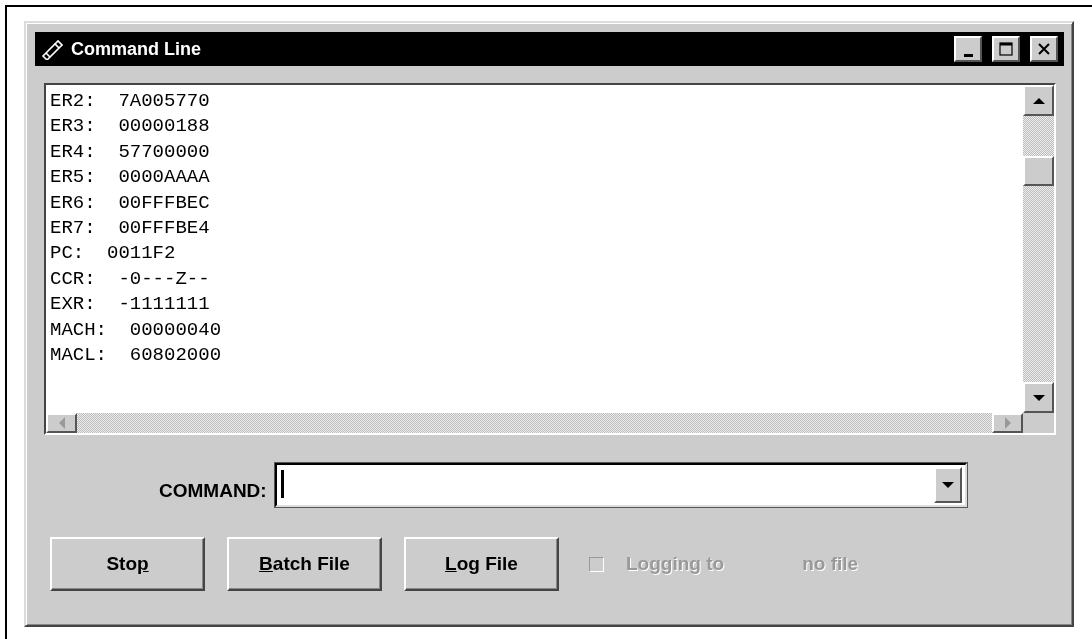 This screenshot has width=1092, height=639. What do you see at coordinates (130, 203) in the screenshot?
I see `output-line: ER6: 00FFFBEC` at bounding box center [130, 203].